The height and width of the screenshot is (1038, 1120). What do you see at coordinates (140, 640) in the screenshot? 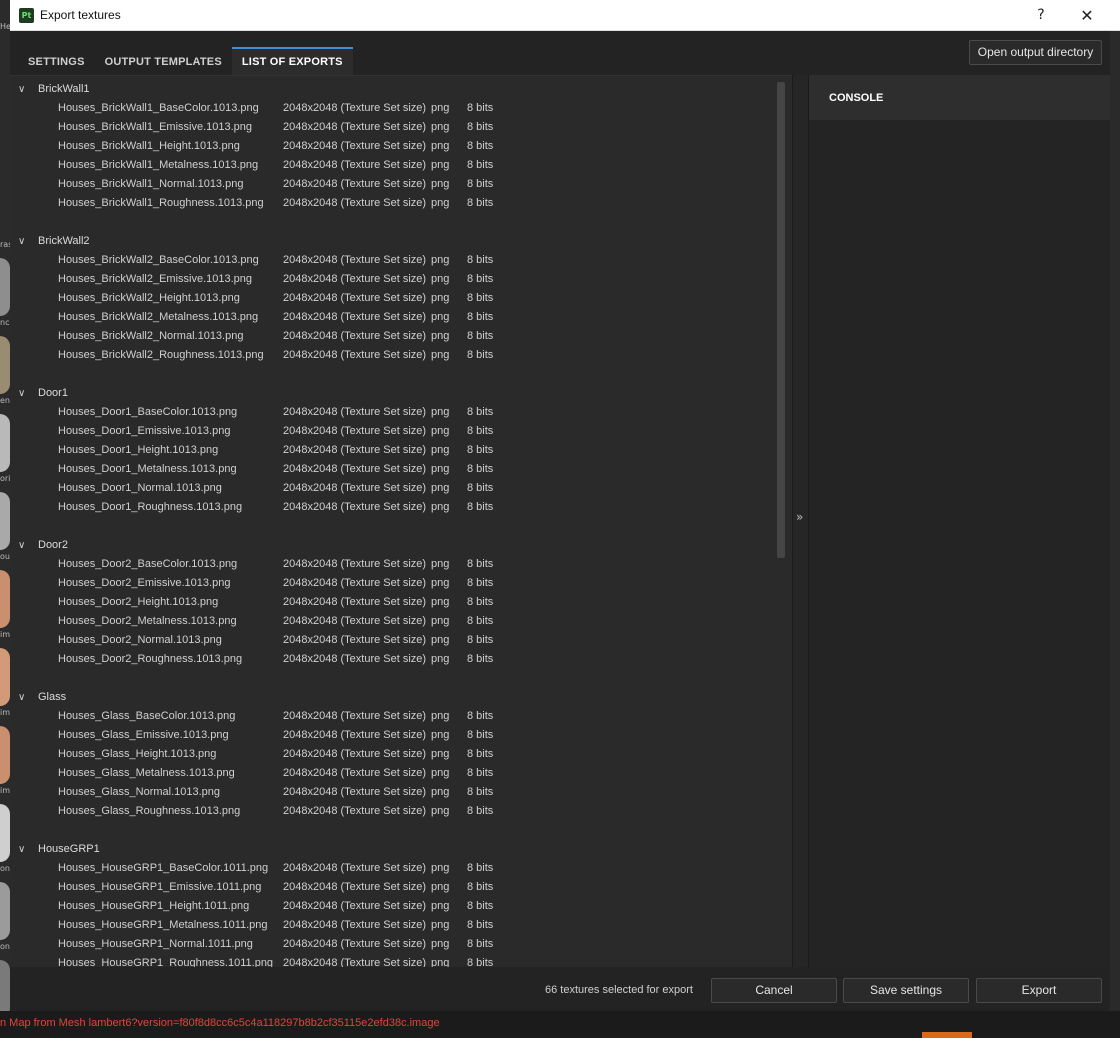
I see `export-file-name: Houses_Door2_Normal.1013.png` at bounding box center [140, 640].